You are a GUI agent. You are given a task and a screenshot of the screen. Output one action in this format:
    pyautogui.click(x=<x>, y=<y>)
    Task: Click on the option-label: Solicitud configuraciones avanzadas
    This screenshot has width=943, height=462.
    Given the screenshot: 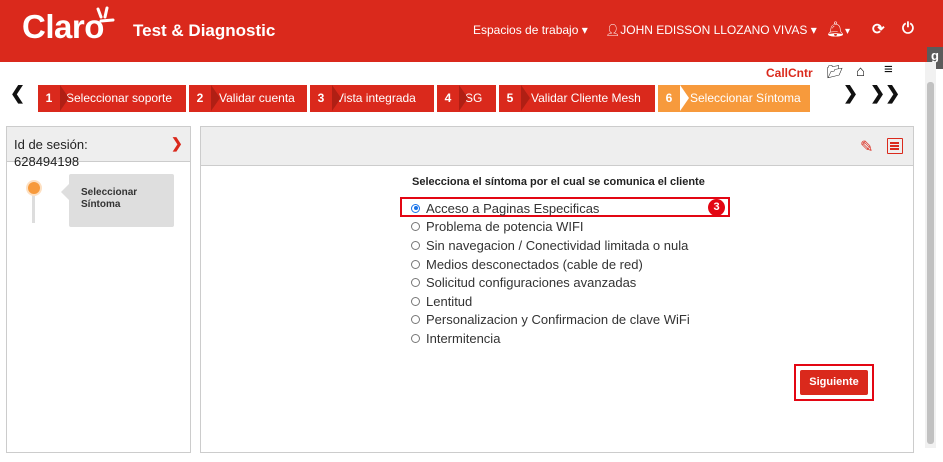 What is the action you would take?
    pyautogui.click(x=531, y=283)
    